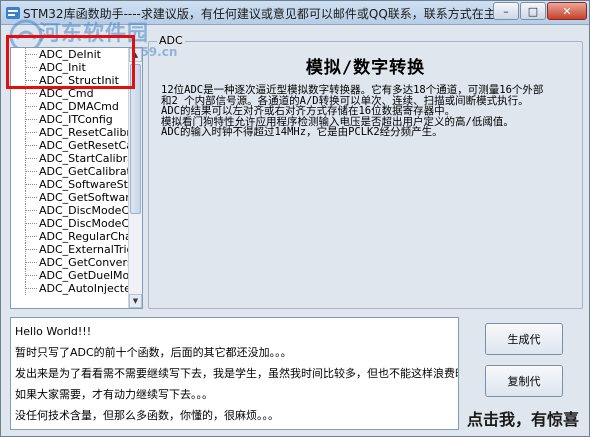 Image resolution: width=590 pixels, height=437 pixels. I want to click on description-line: ADC的输入时钟不得超过14MHz，它是由PCLK2经分频产生。, so click(302, 132).